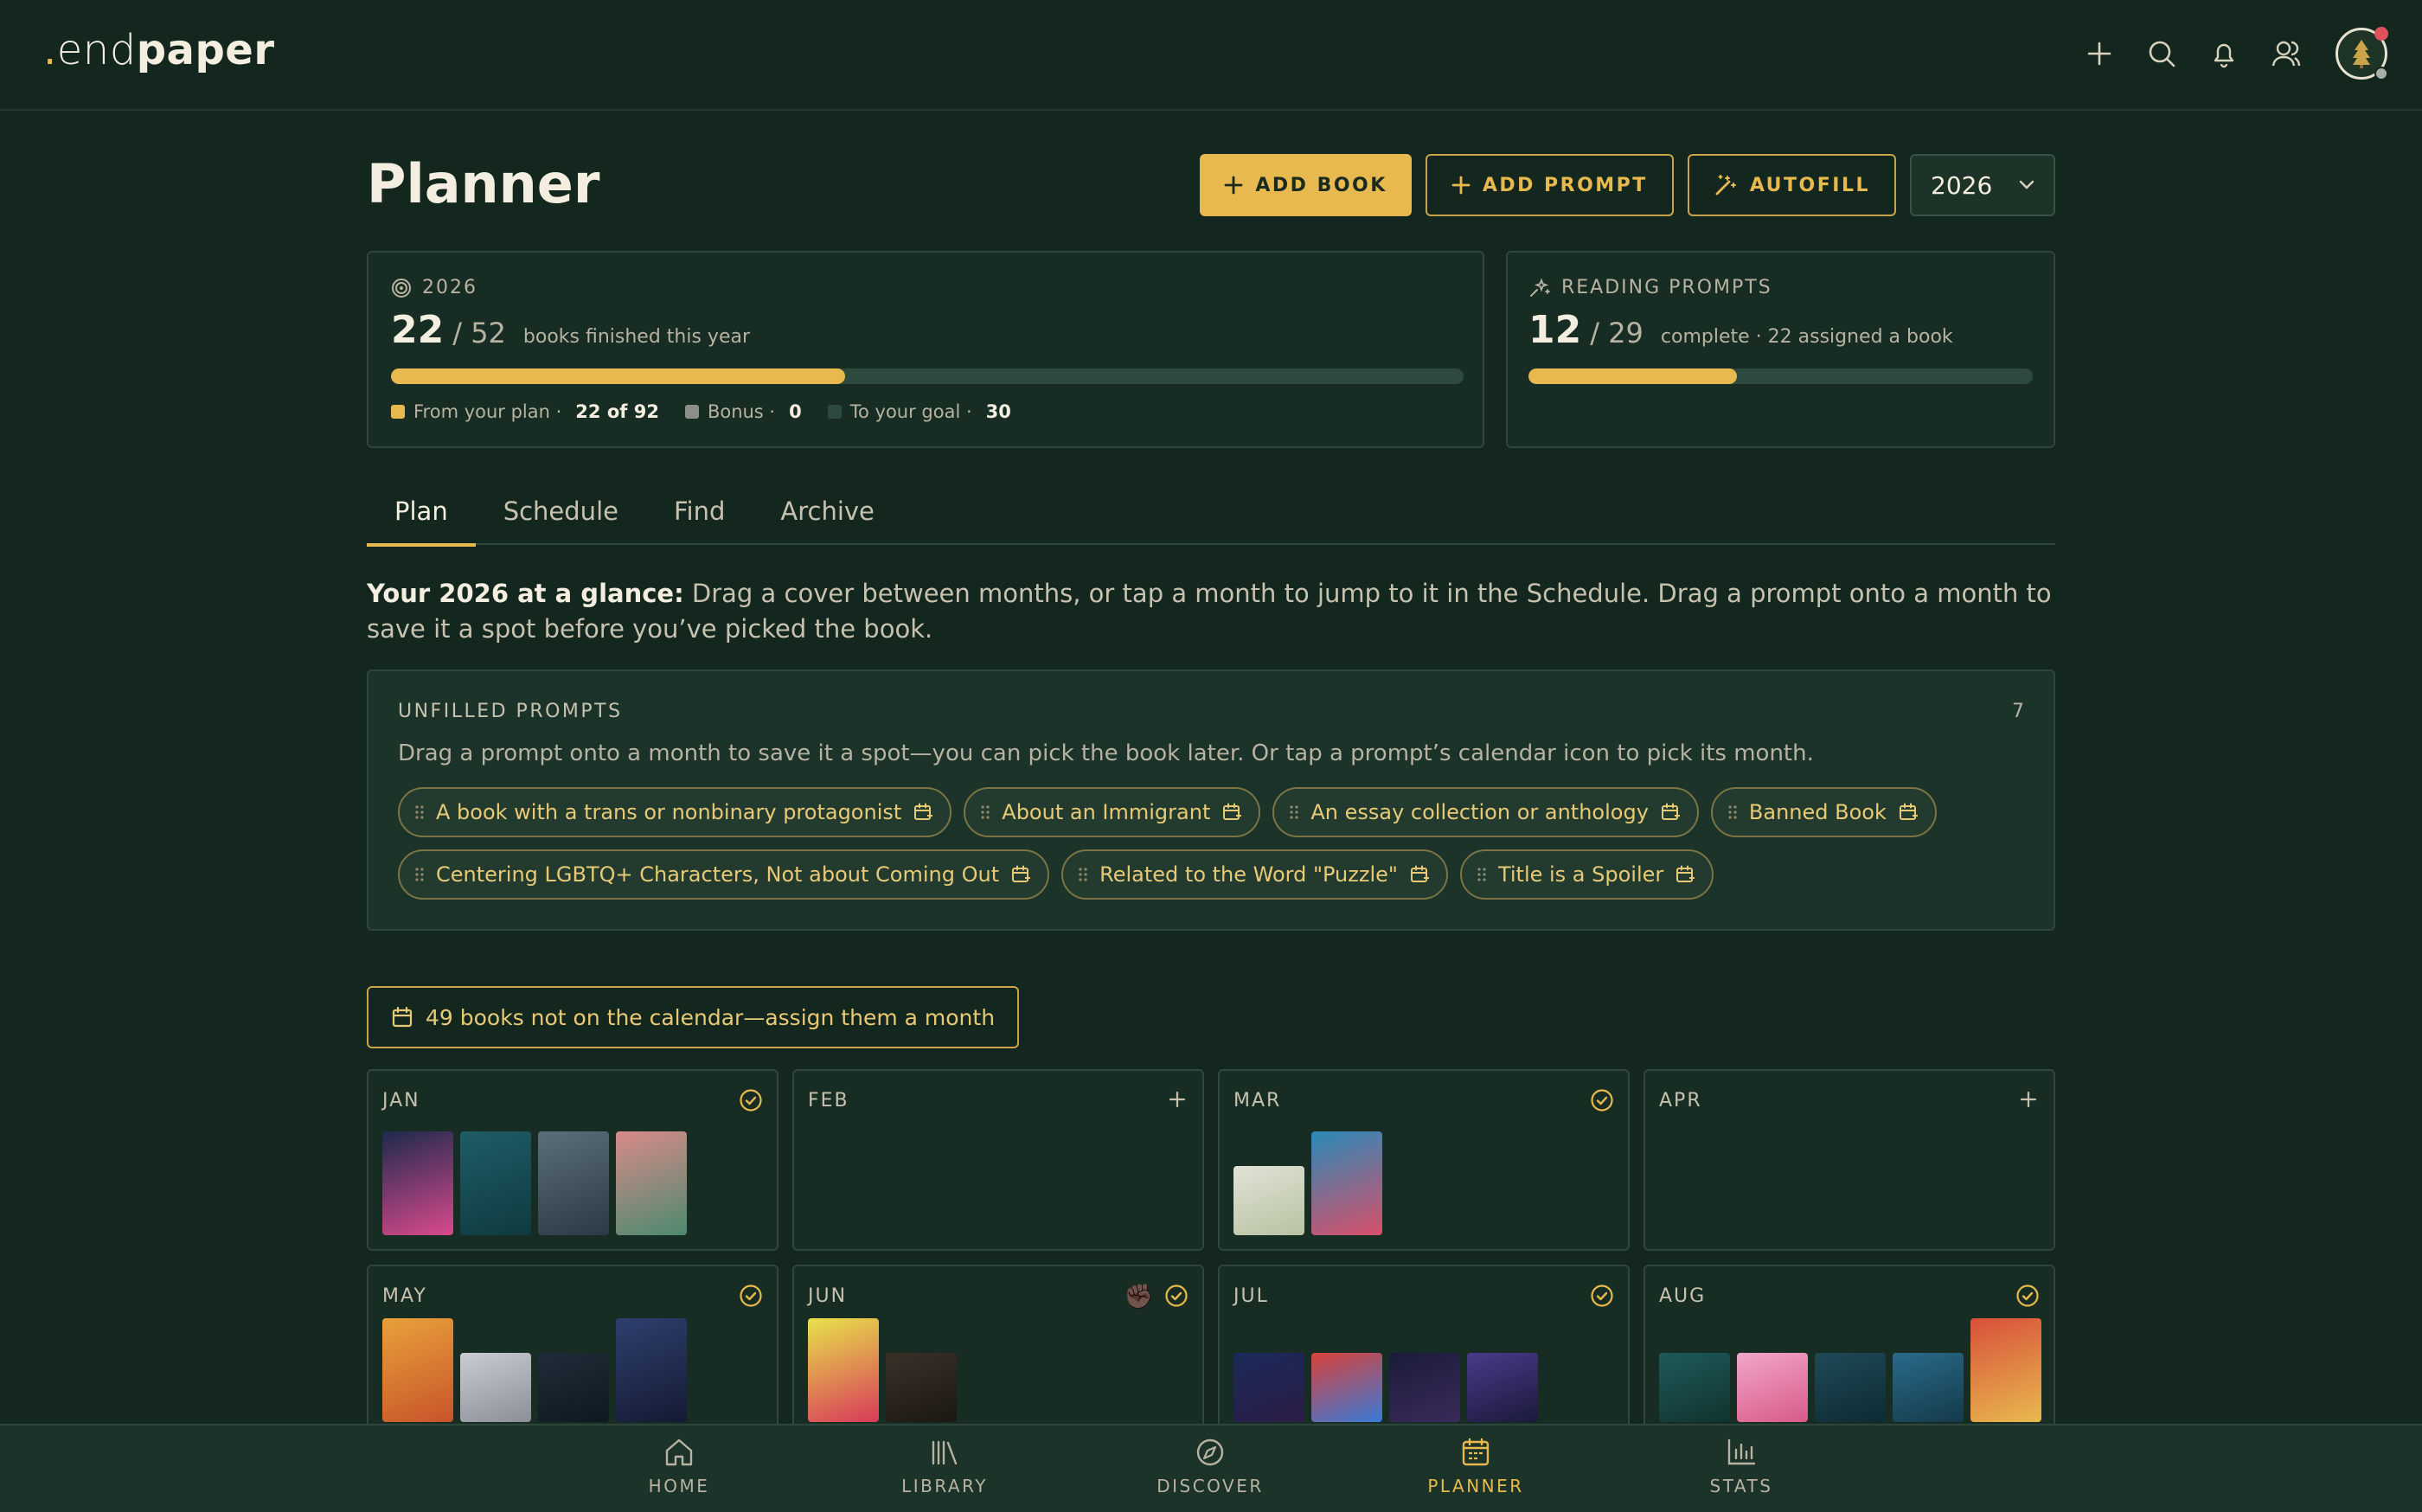 Image resolution: width=2422 pixels, height=1512 pixels. Describe the element at coordinates (1550, 185) in the screenshot. I see `add-prompt-button: ADD PROMPT` at that location.